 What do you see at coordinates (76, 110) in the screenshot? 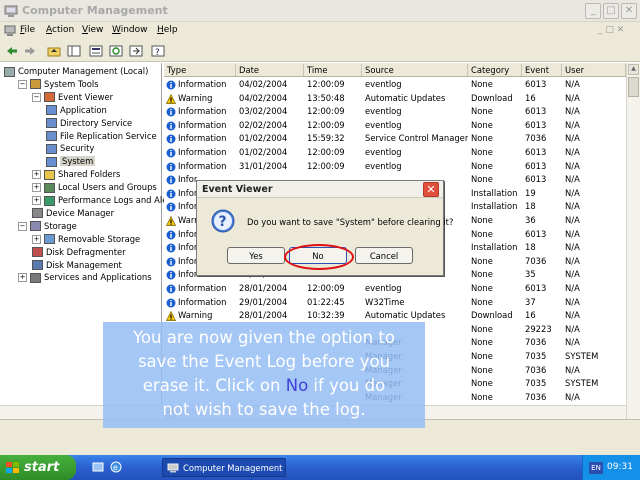
I see `tree-item: Application` at bounding box center [76, 110].